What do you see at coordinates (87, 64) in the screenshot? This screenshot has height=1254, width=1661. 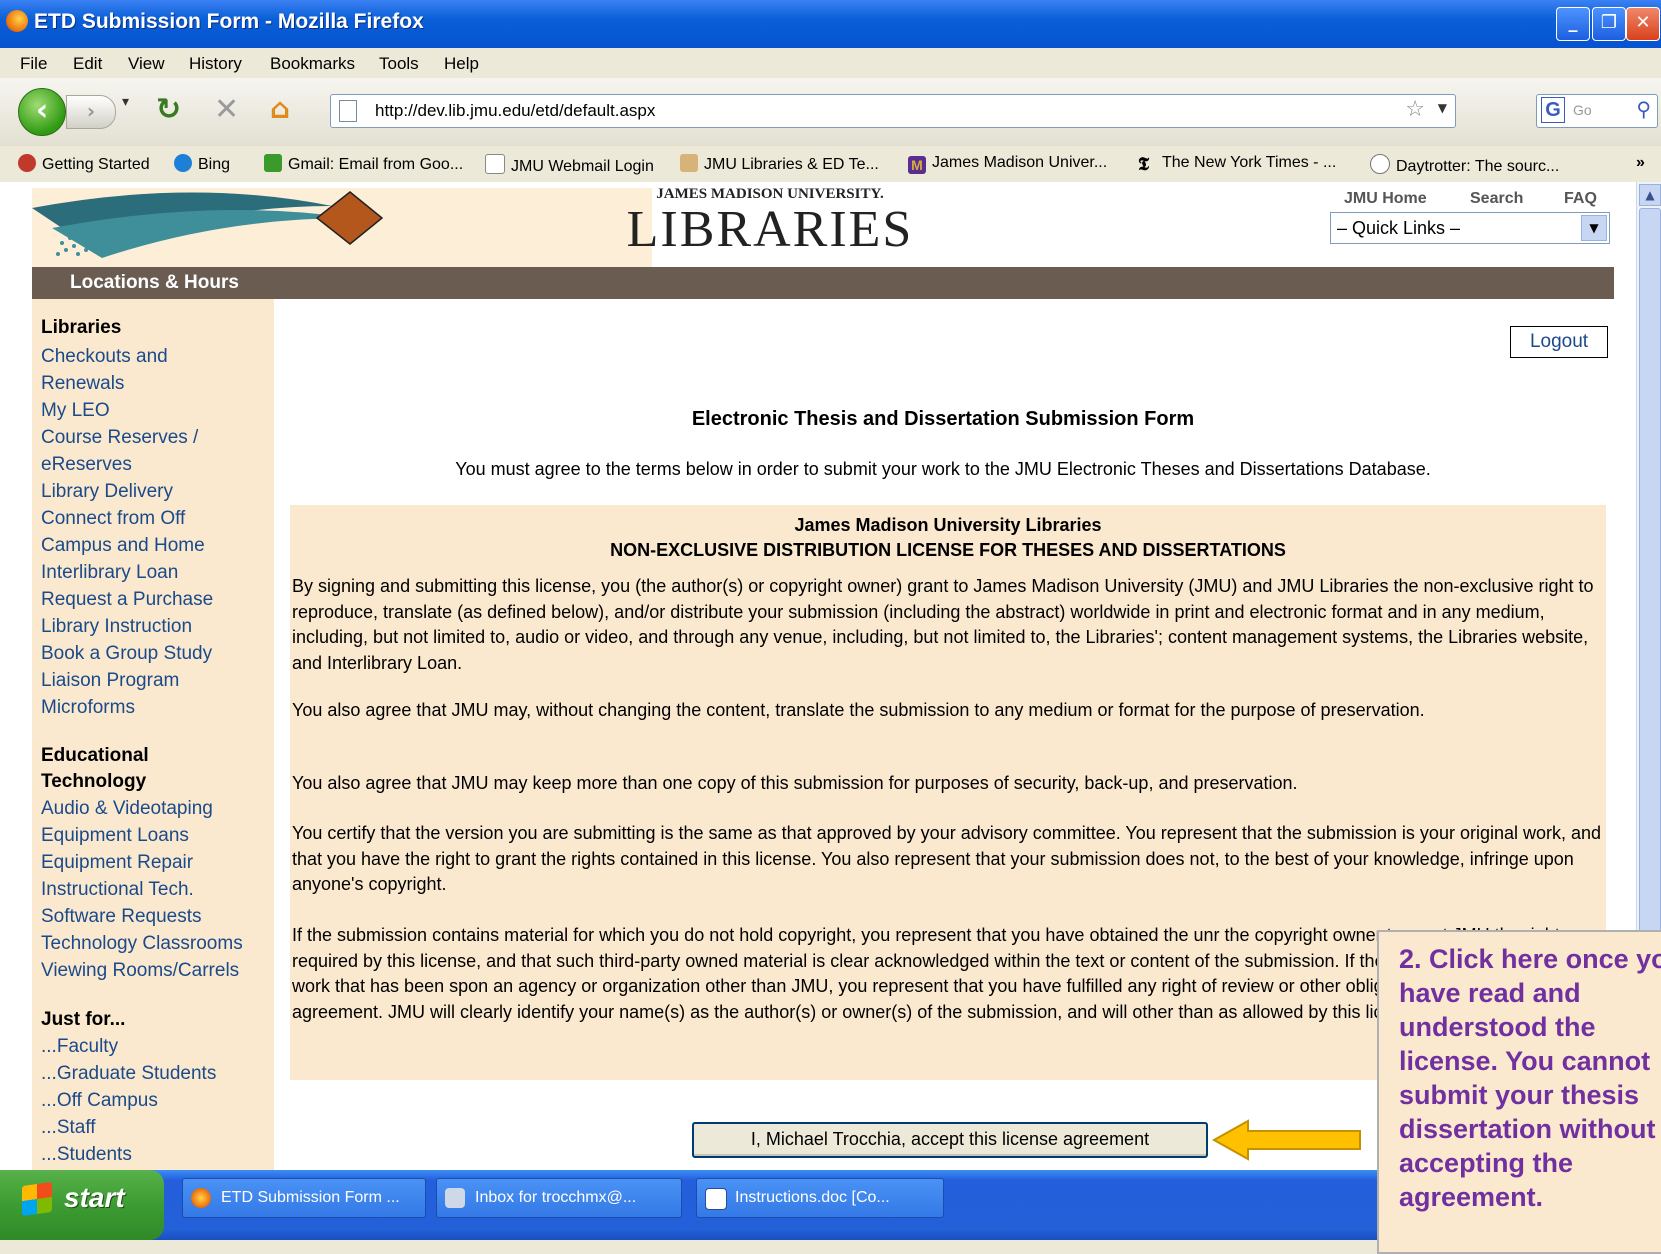 I see `menu-edit: Edit` at bounding box center [87, 64].